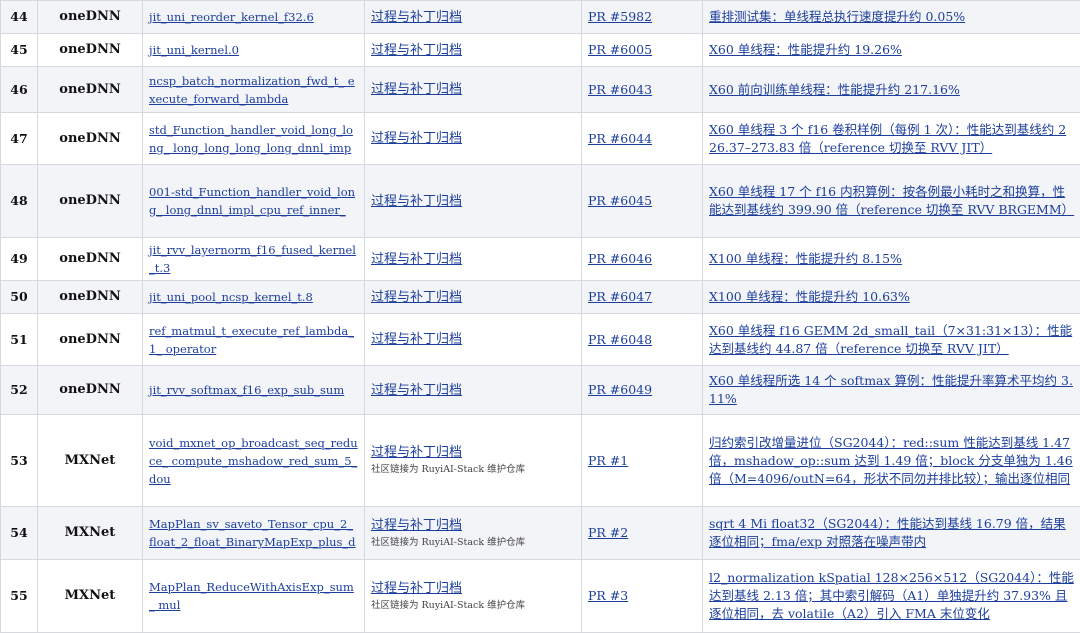  What do you see at coordinates (620, 138) in the screenshot?
I see `pr-link: PR #6044` at bounding box center [620, 138].